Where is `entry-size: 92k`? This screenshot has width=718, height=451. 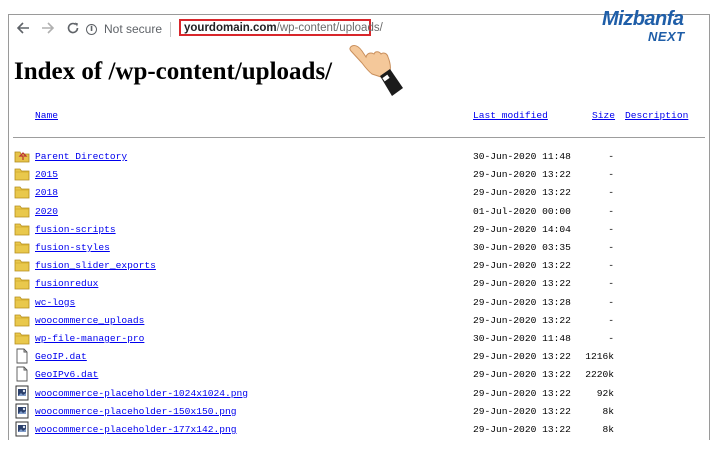
entry-size: 92k is located at coordinates (605, 393).